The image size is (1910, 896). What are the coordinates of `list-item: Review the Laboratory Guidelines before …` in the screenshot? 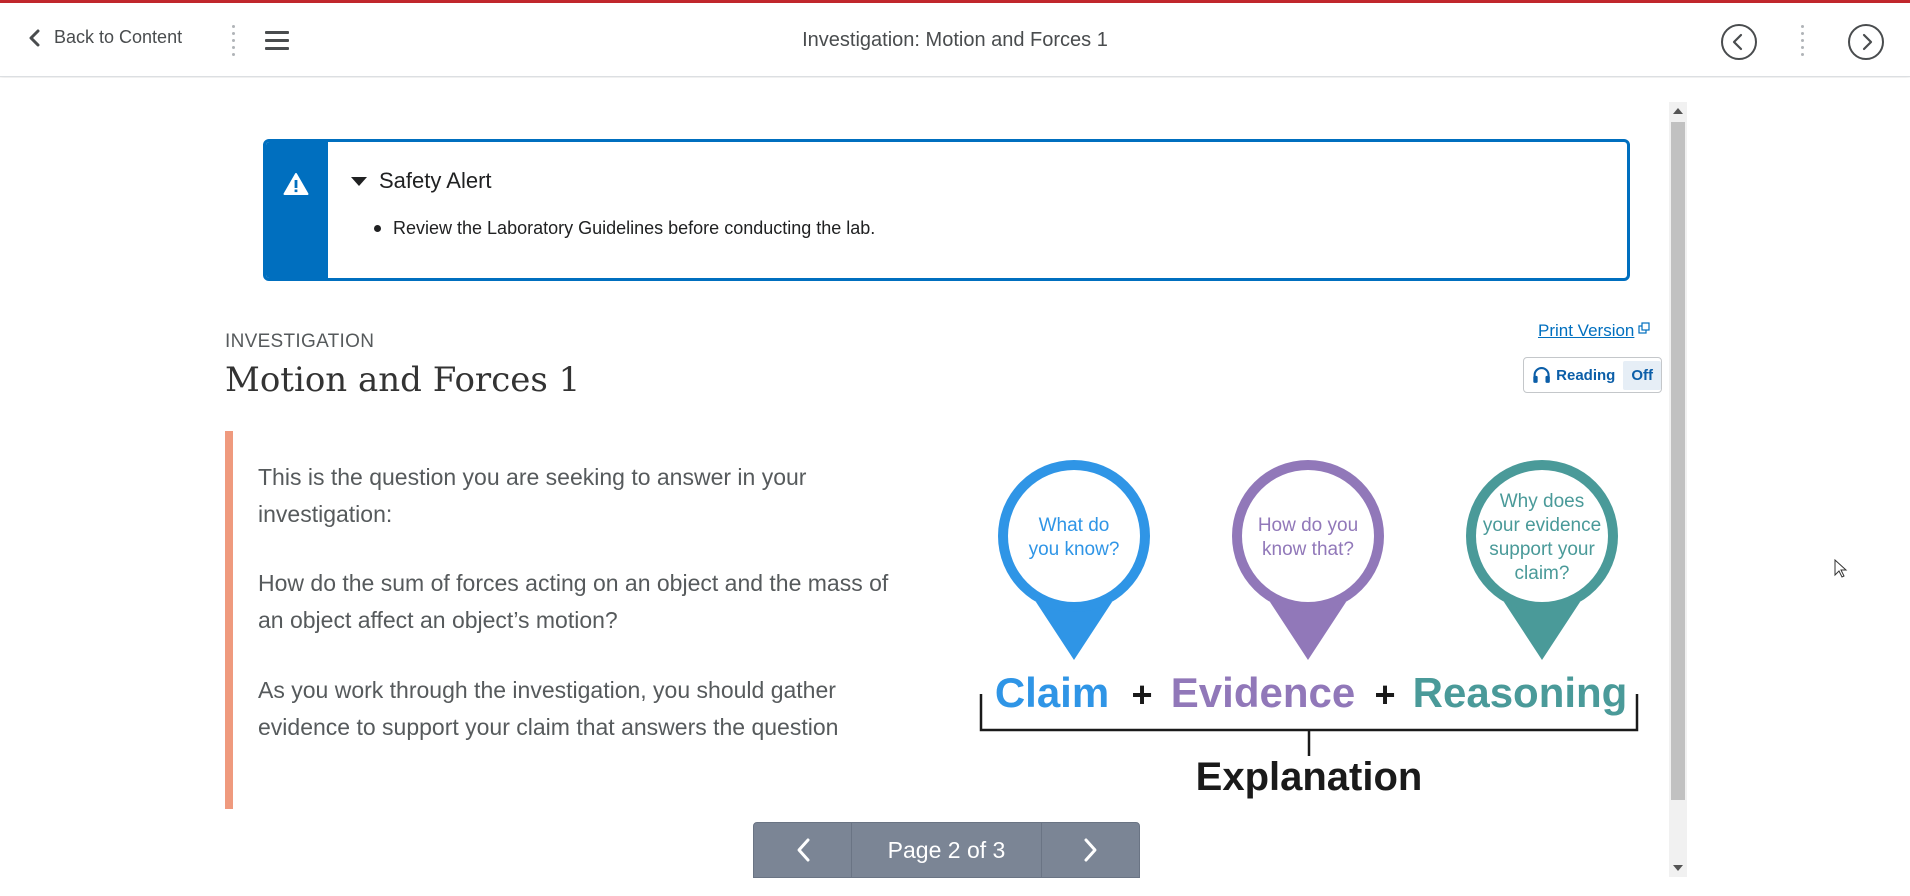 It's located at (624, 228).